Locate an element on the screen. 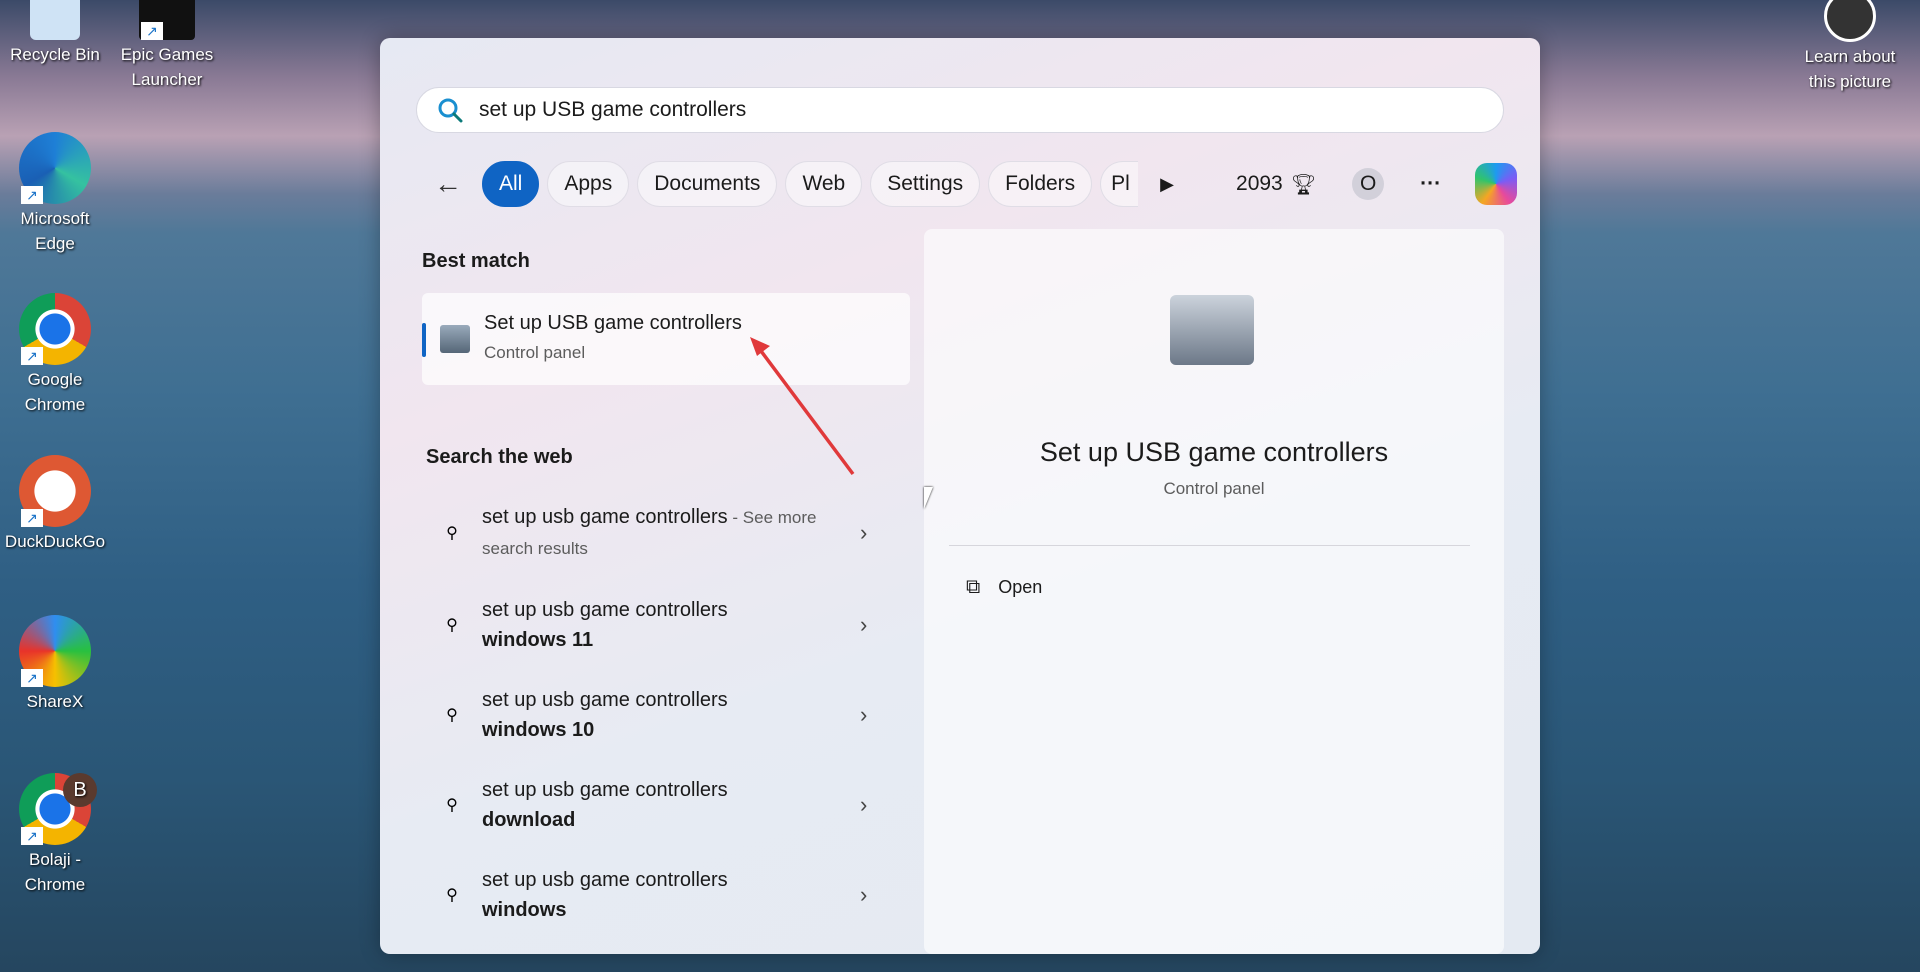 The height and width of the screenshot is (972, 1920). desktop-icon-epic: ↗ Epic Games Launcher is located at coordinates (167, 46).